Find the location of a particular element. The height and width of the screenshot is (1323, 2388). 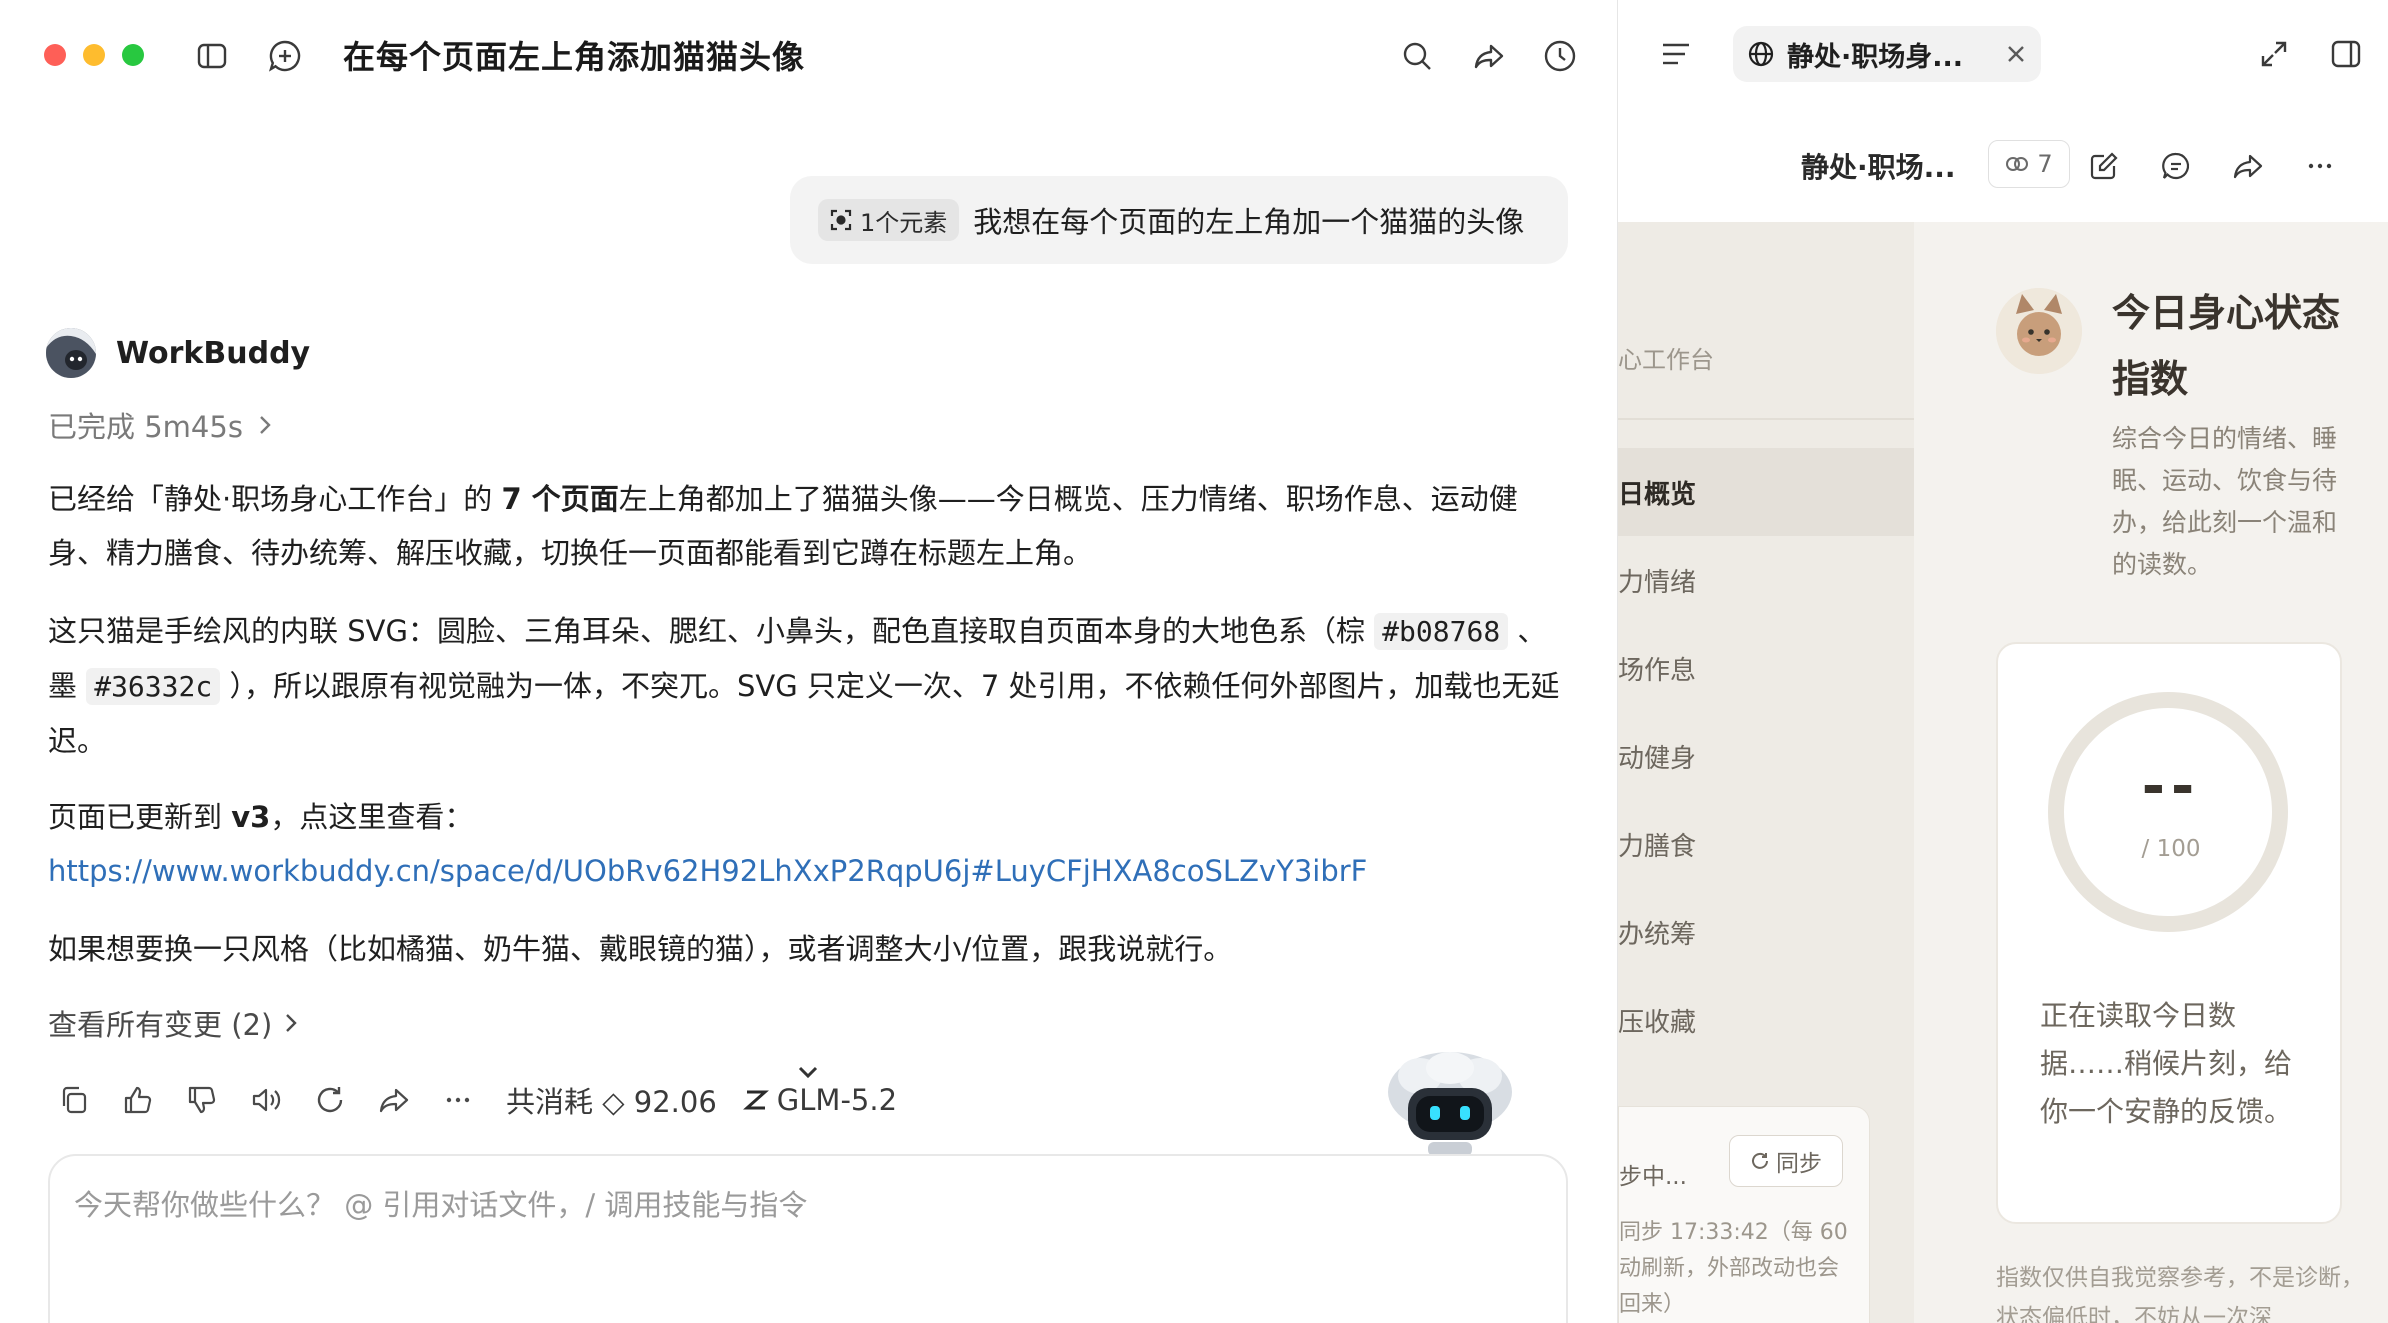

nav-item-fitness: 动健身 is located at coordinates (1766, 756).